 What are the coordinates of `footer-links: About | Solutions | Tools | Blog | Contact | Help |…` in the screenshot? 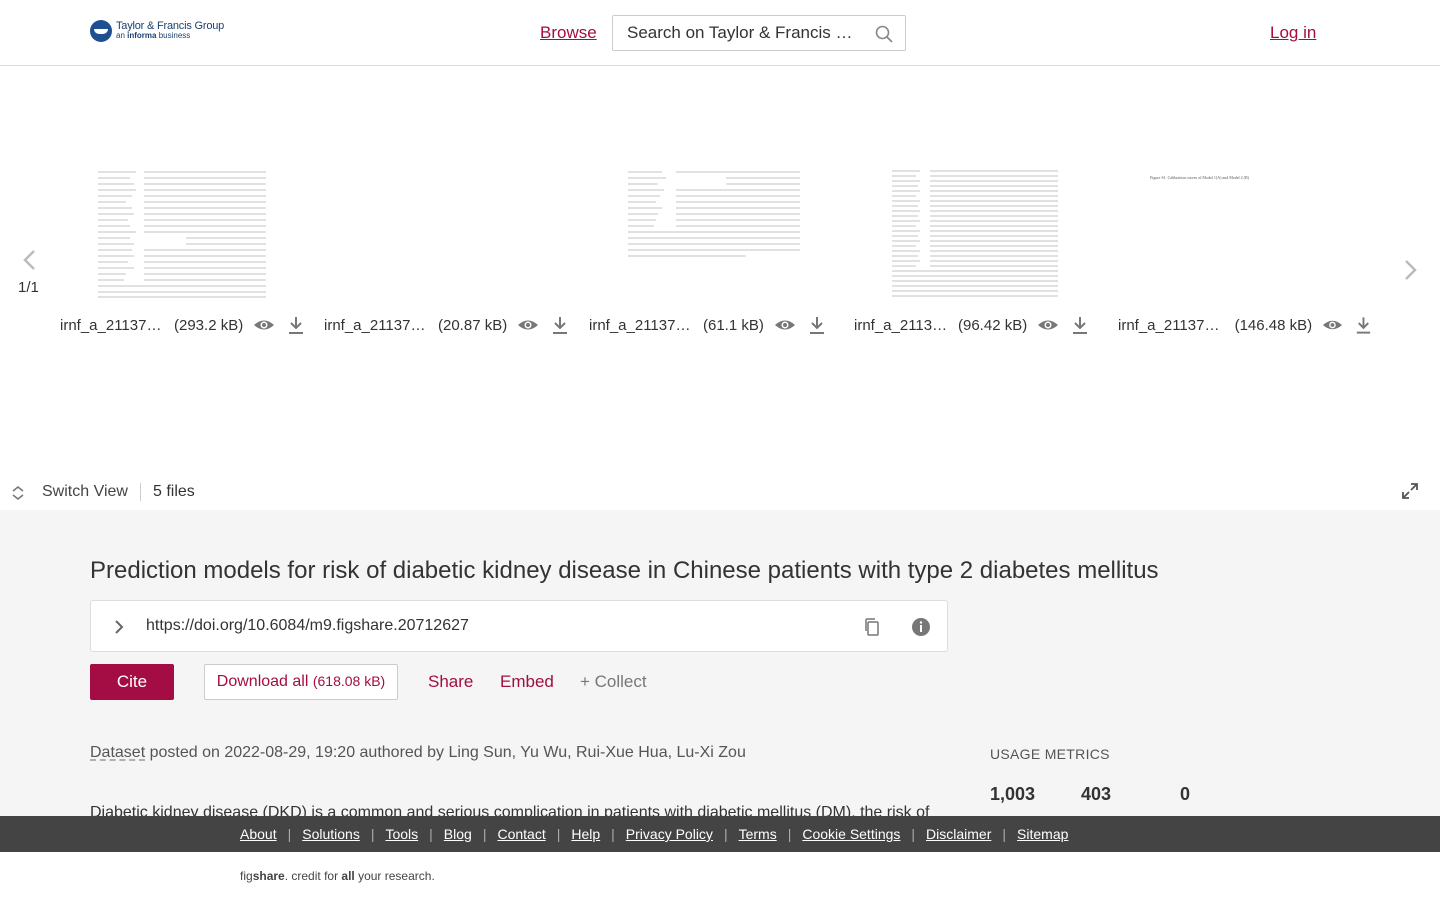 It's located at (654, 834).